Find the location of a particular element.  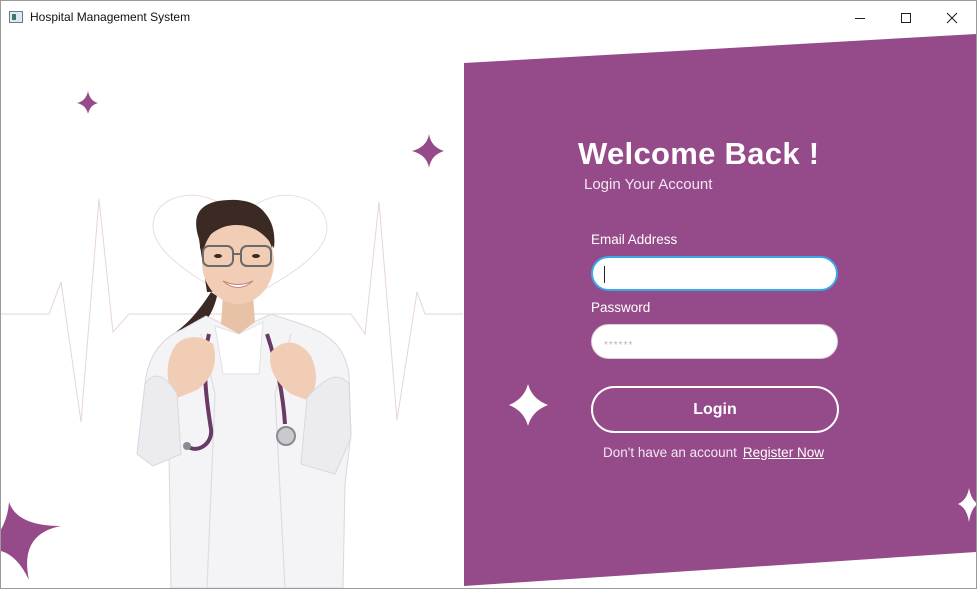

close-icon is located at coordinates (952, 17).